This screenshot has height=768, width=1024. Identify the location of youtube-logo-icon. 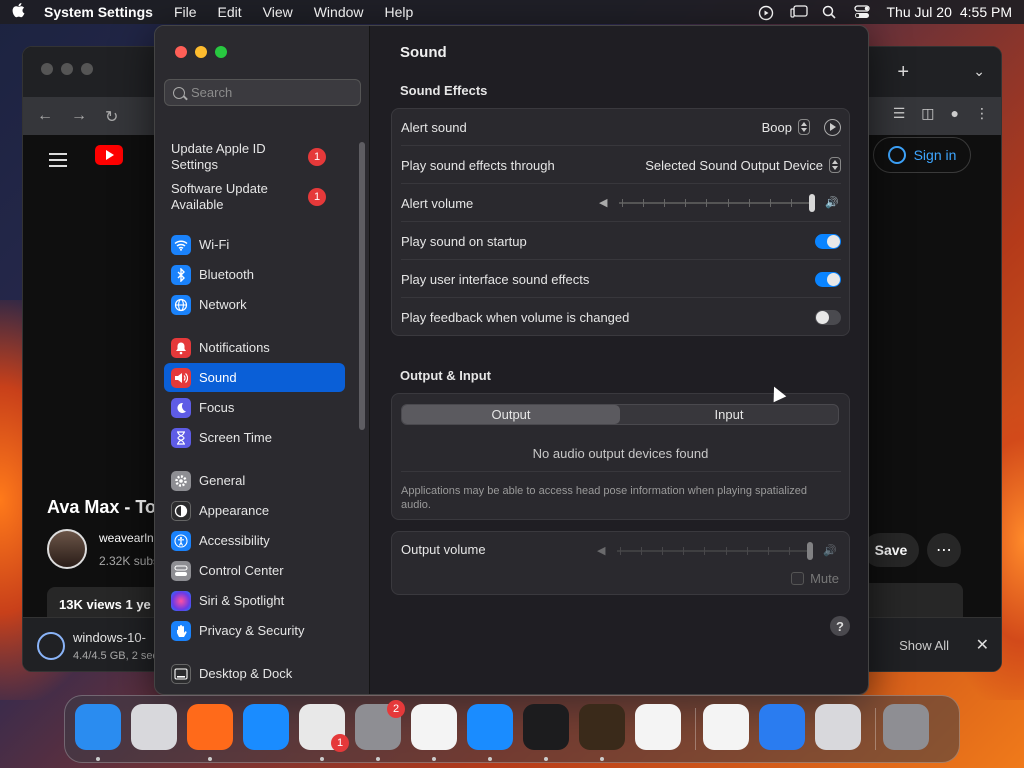
(109, 155).